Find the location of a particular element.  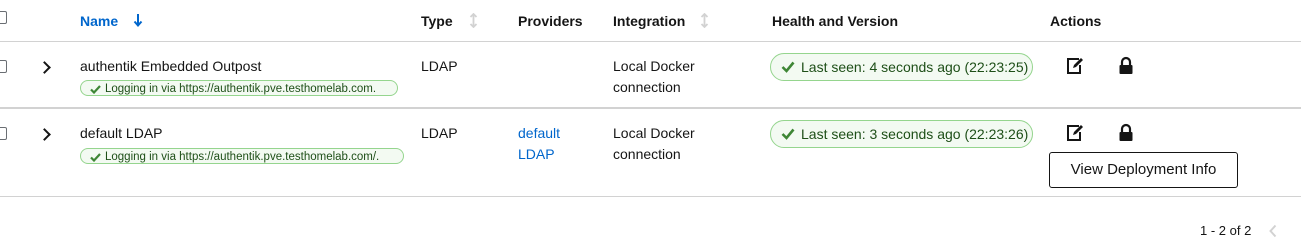

health-status-badge: Last seen: 3 seconds ago (22:23:26) is located at coordinates (901, 134).